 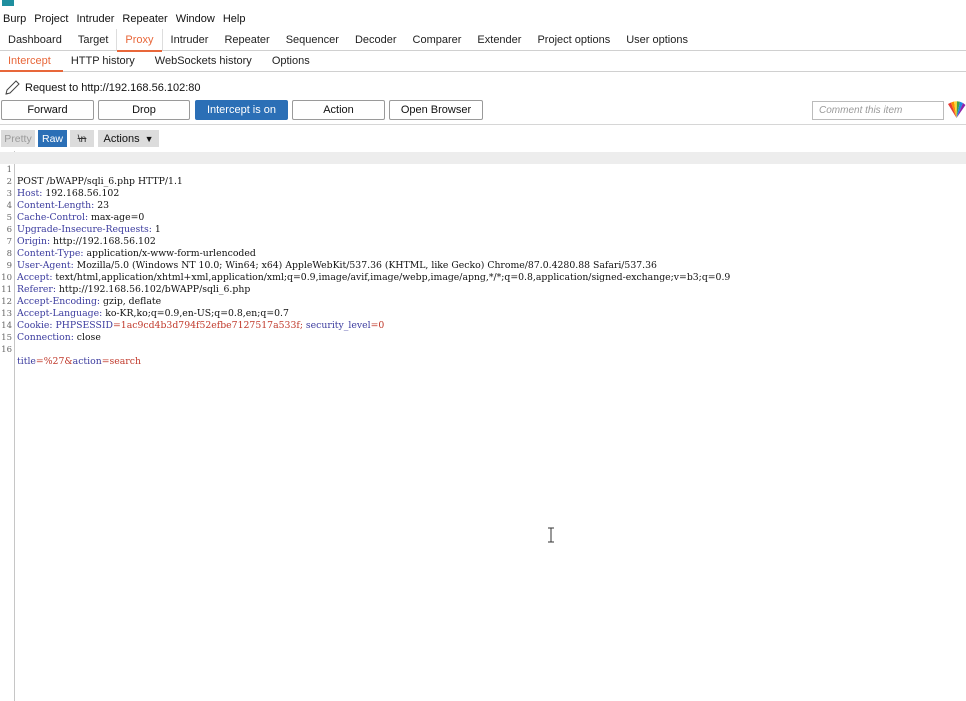 I want to click on tab-extender: Extender, so click(x=499, y=39).